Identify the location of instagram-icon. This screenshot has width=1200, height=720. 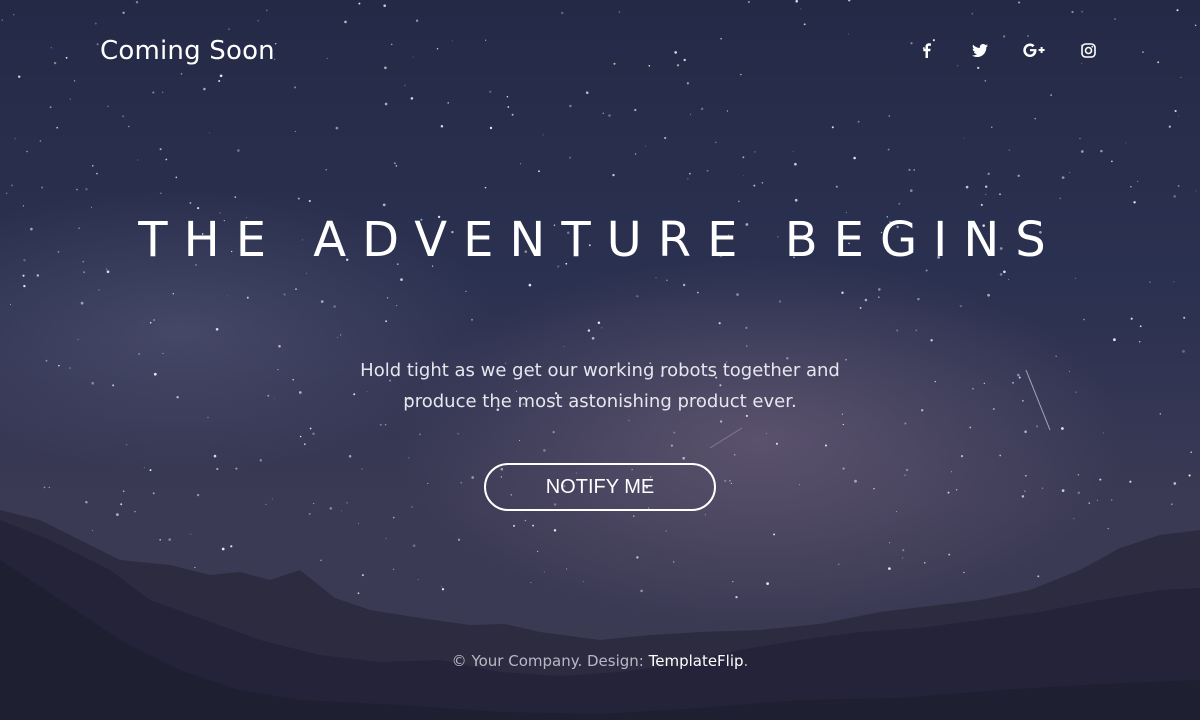
(1088, 50).